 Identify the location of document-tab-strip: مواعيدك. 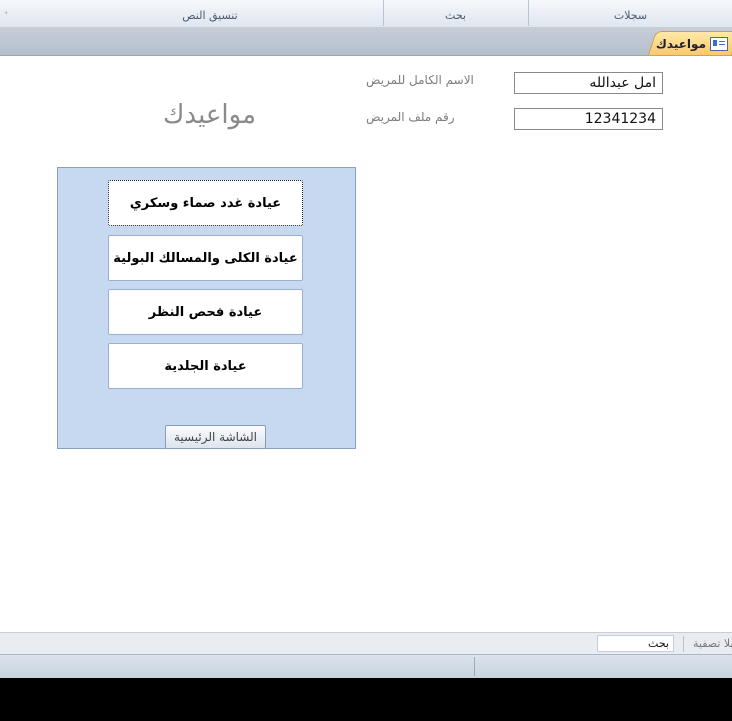
(366, 41).